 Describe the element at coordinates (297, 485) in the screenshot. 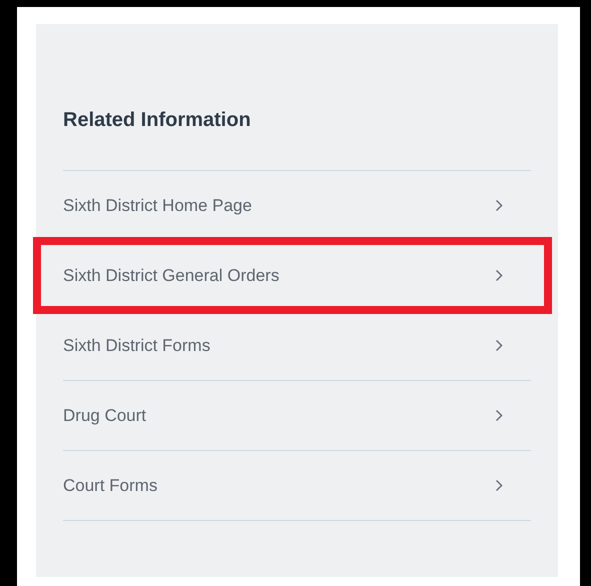

I see `related-link: Court Forms` at that location.